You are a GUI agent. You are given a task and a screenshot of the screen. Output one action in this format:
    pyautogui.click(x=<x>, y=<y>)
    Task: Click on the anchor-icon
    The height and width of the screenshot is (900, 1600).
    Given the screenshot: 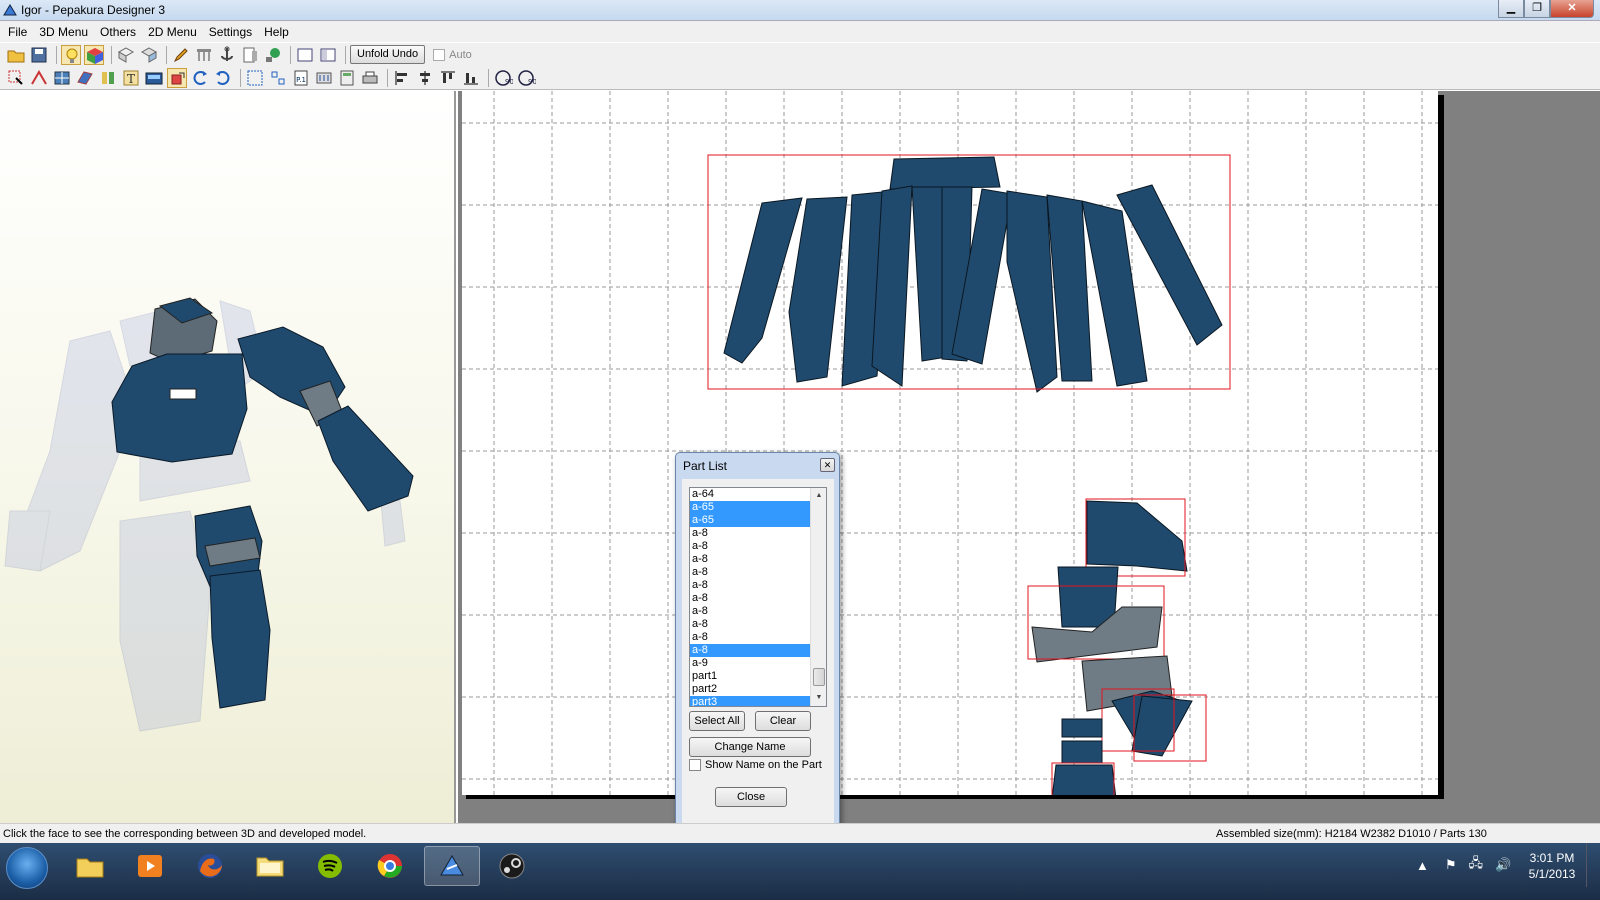 What is the action you would take?
    pyautogui.click(x=227, y=55)
    